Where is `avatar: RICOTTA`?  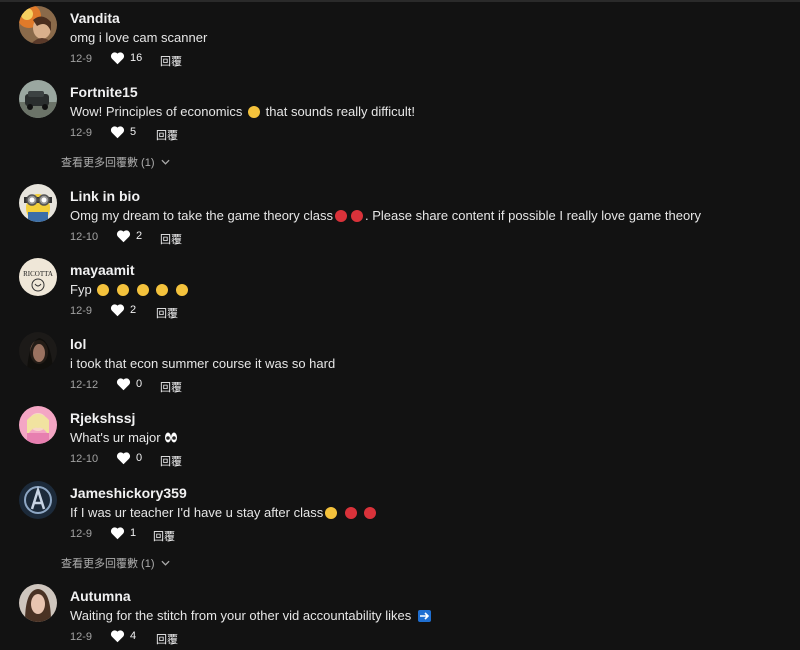 avatar: RICOTTA is located at coordinates (38, 277).